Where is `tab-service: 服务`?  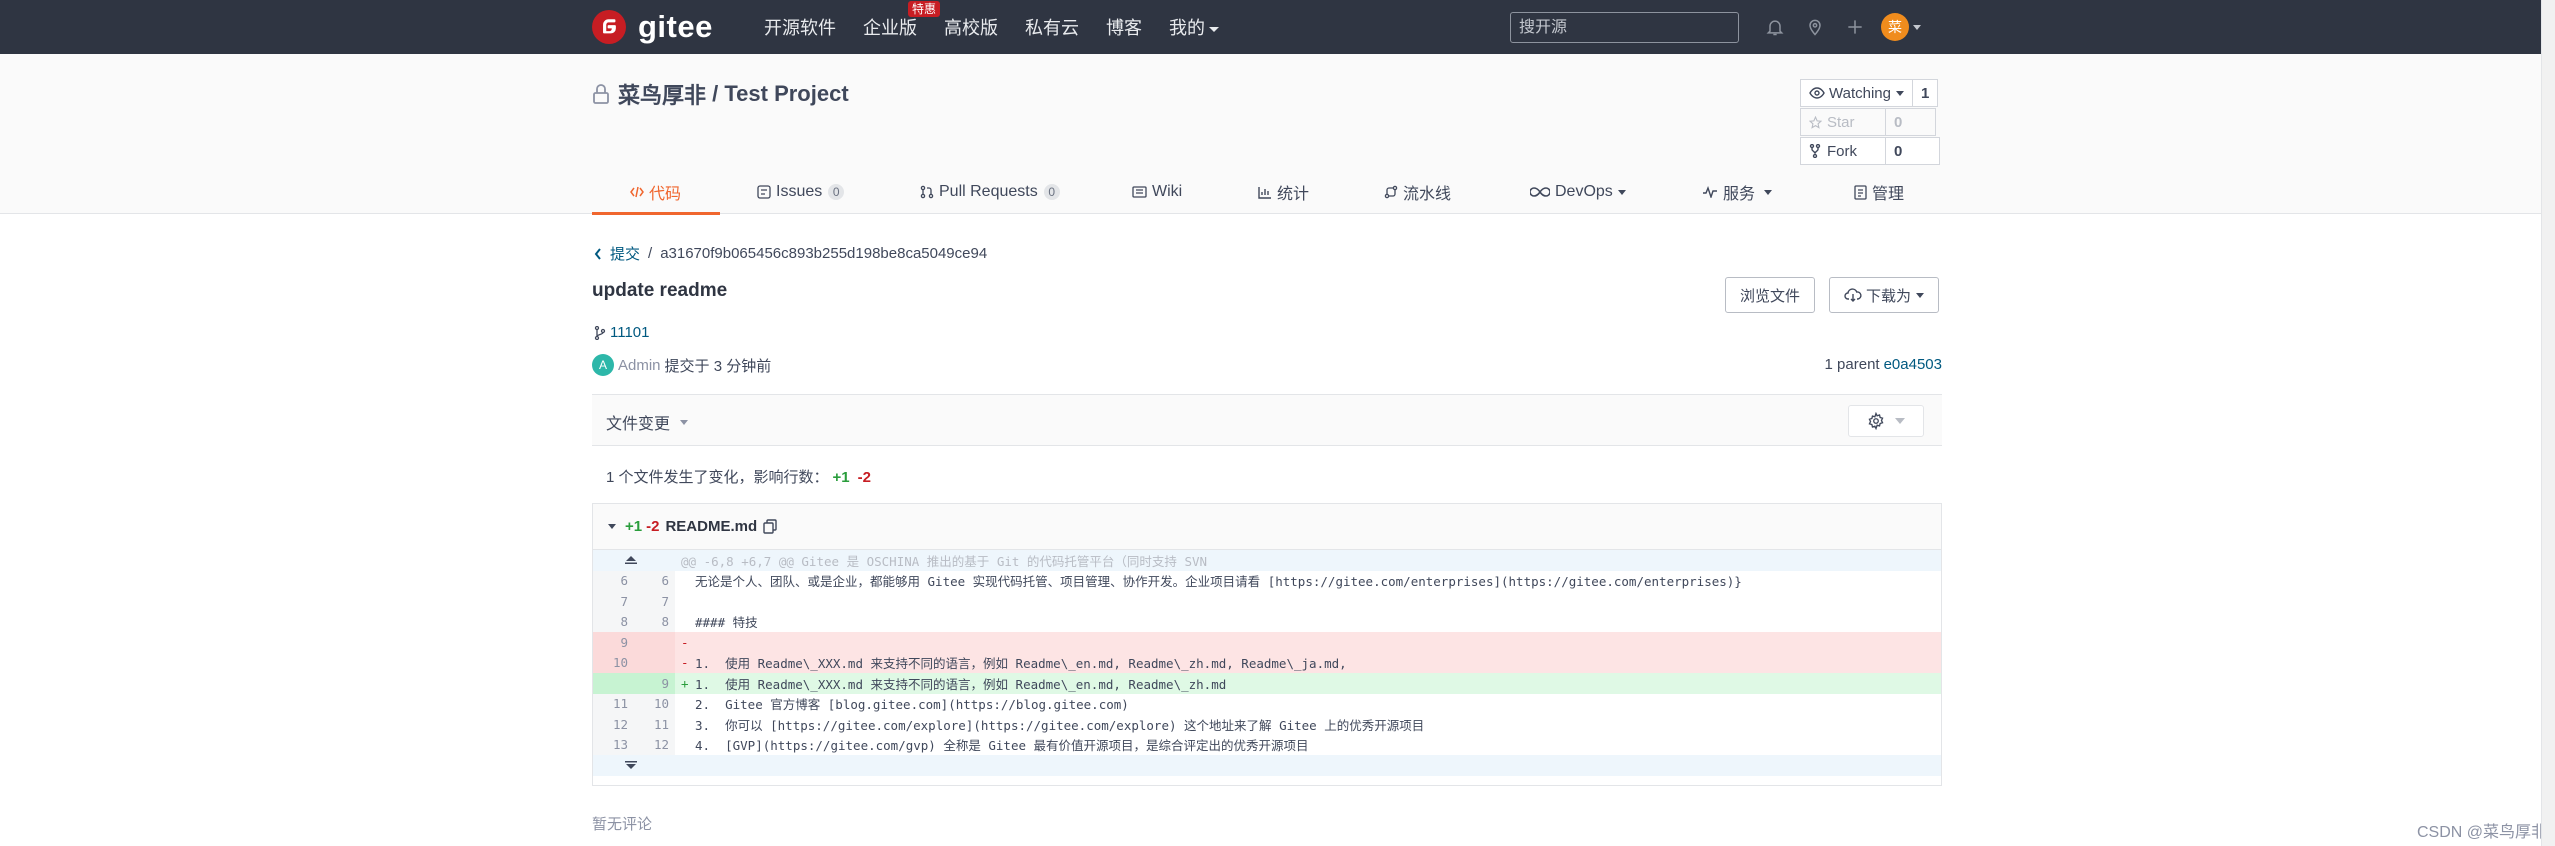
tab-service: 服务 is located at coordinates (1737, 192).